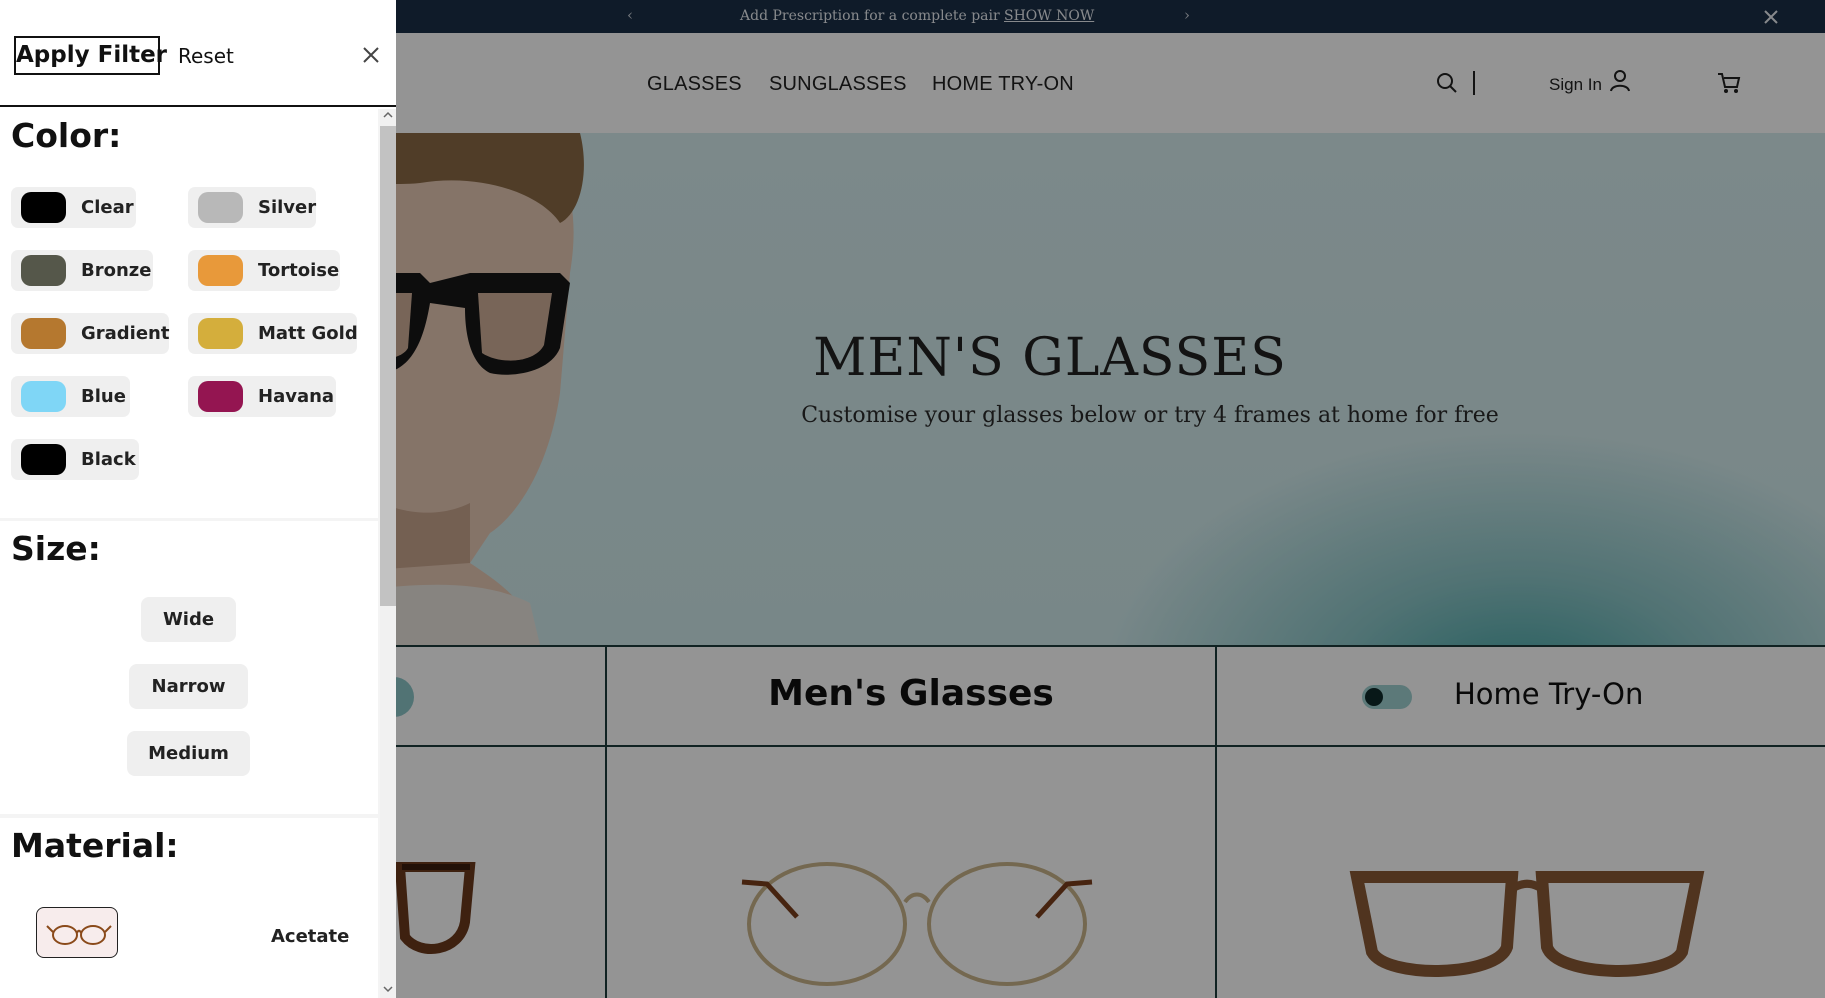 The width and height of the screenshot is (1825, 998). I want to click on color-label: Silver, so click(287, 207).